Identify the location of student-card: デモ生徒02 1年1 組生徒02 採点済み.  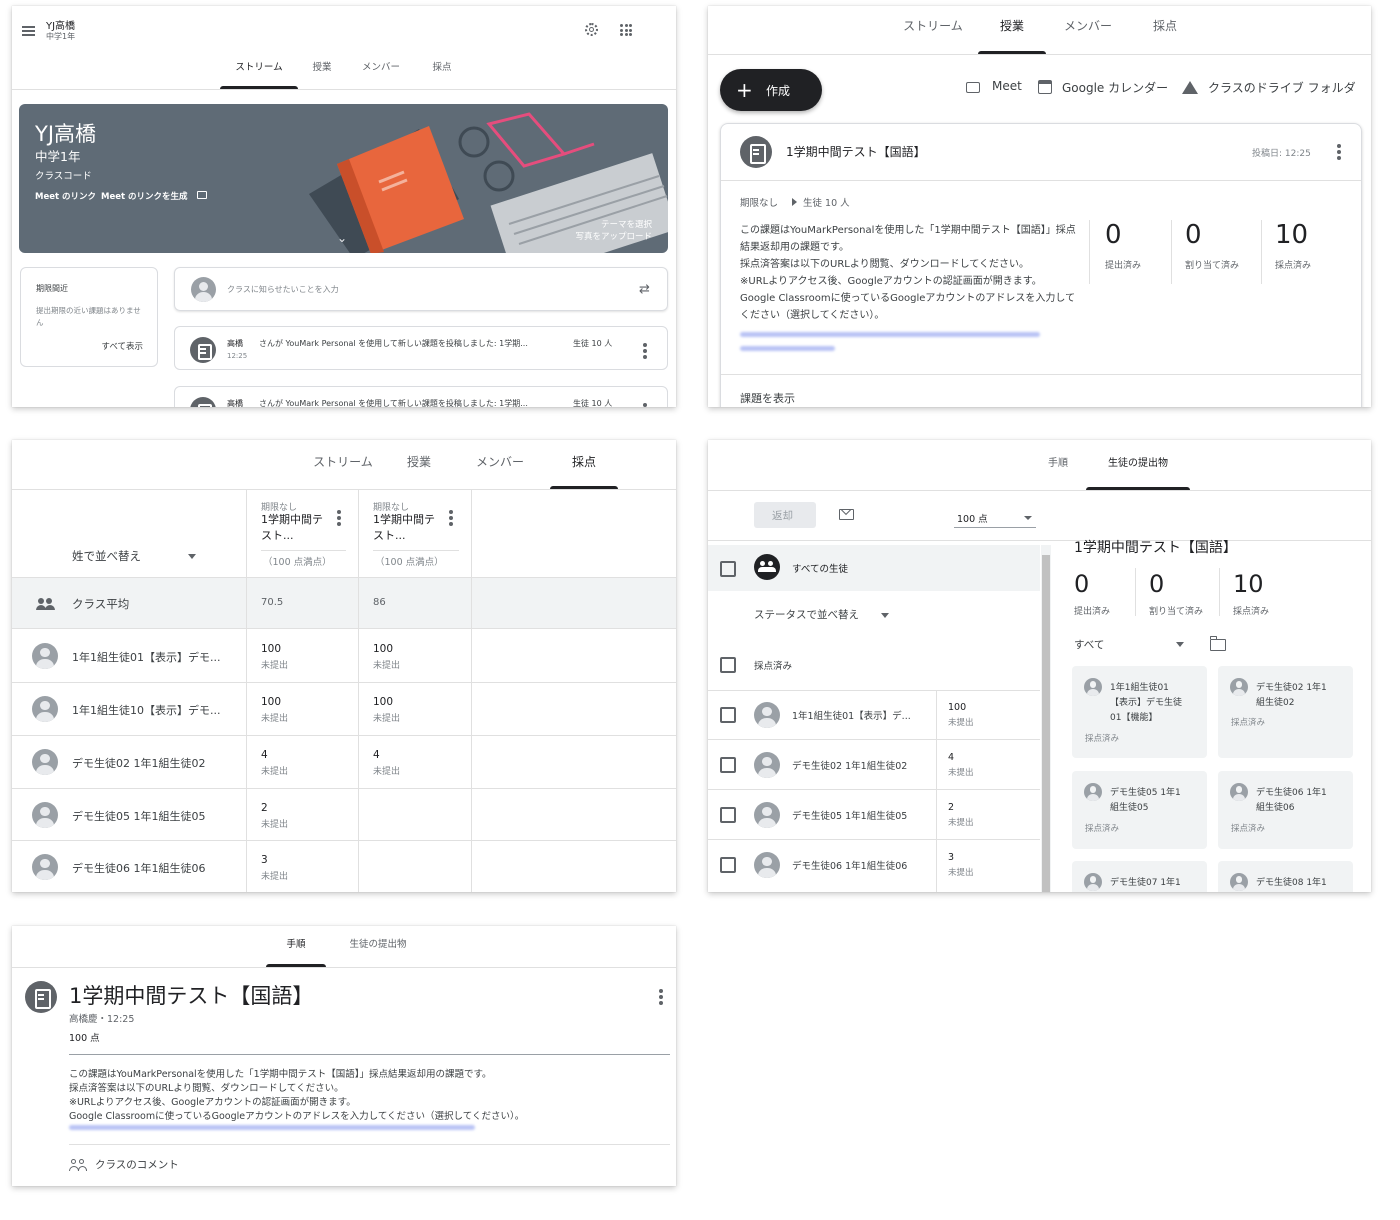
(1285, 712).